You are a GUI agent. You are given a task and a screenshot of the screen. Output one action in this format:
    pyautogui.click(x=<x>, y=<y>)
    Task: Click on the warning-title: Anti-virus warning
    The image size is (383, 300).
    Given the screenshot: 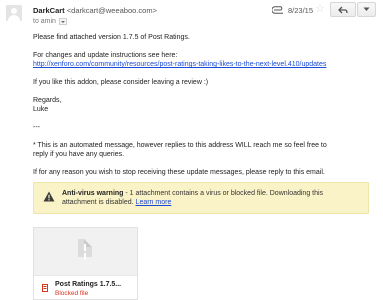 What is the action you would take?
    pyautogui.click(x=93, y=193)
    